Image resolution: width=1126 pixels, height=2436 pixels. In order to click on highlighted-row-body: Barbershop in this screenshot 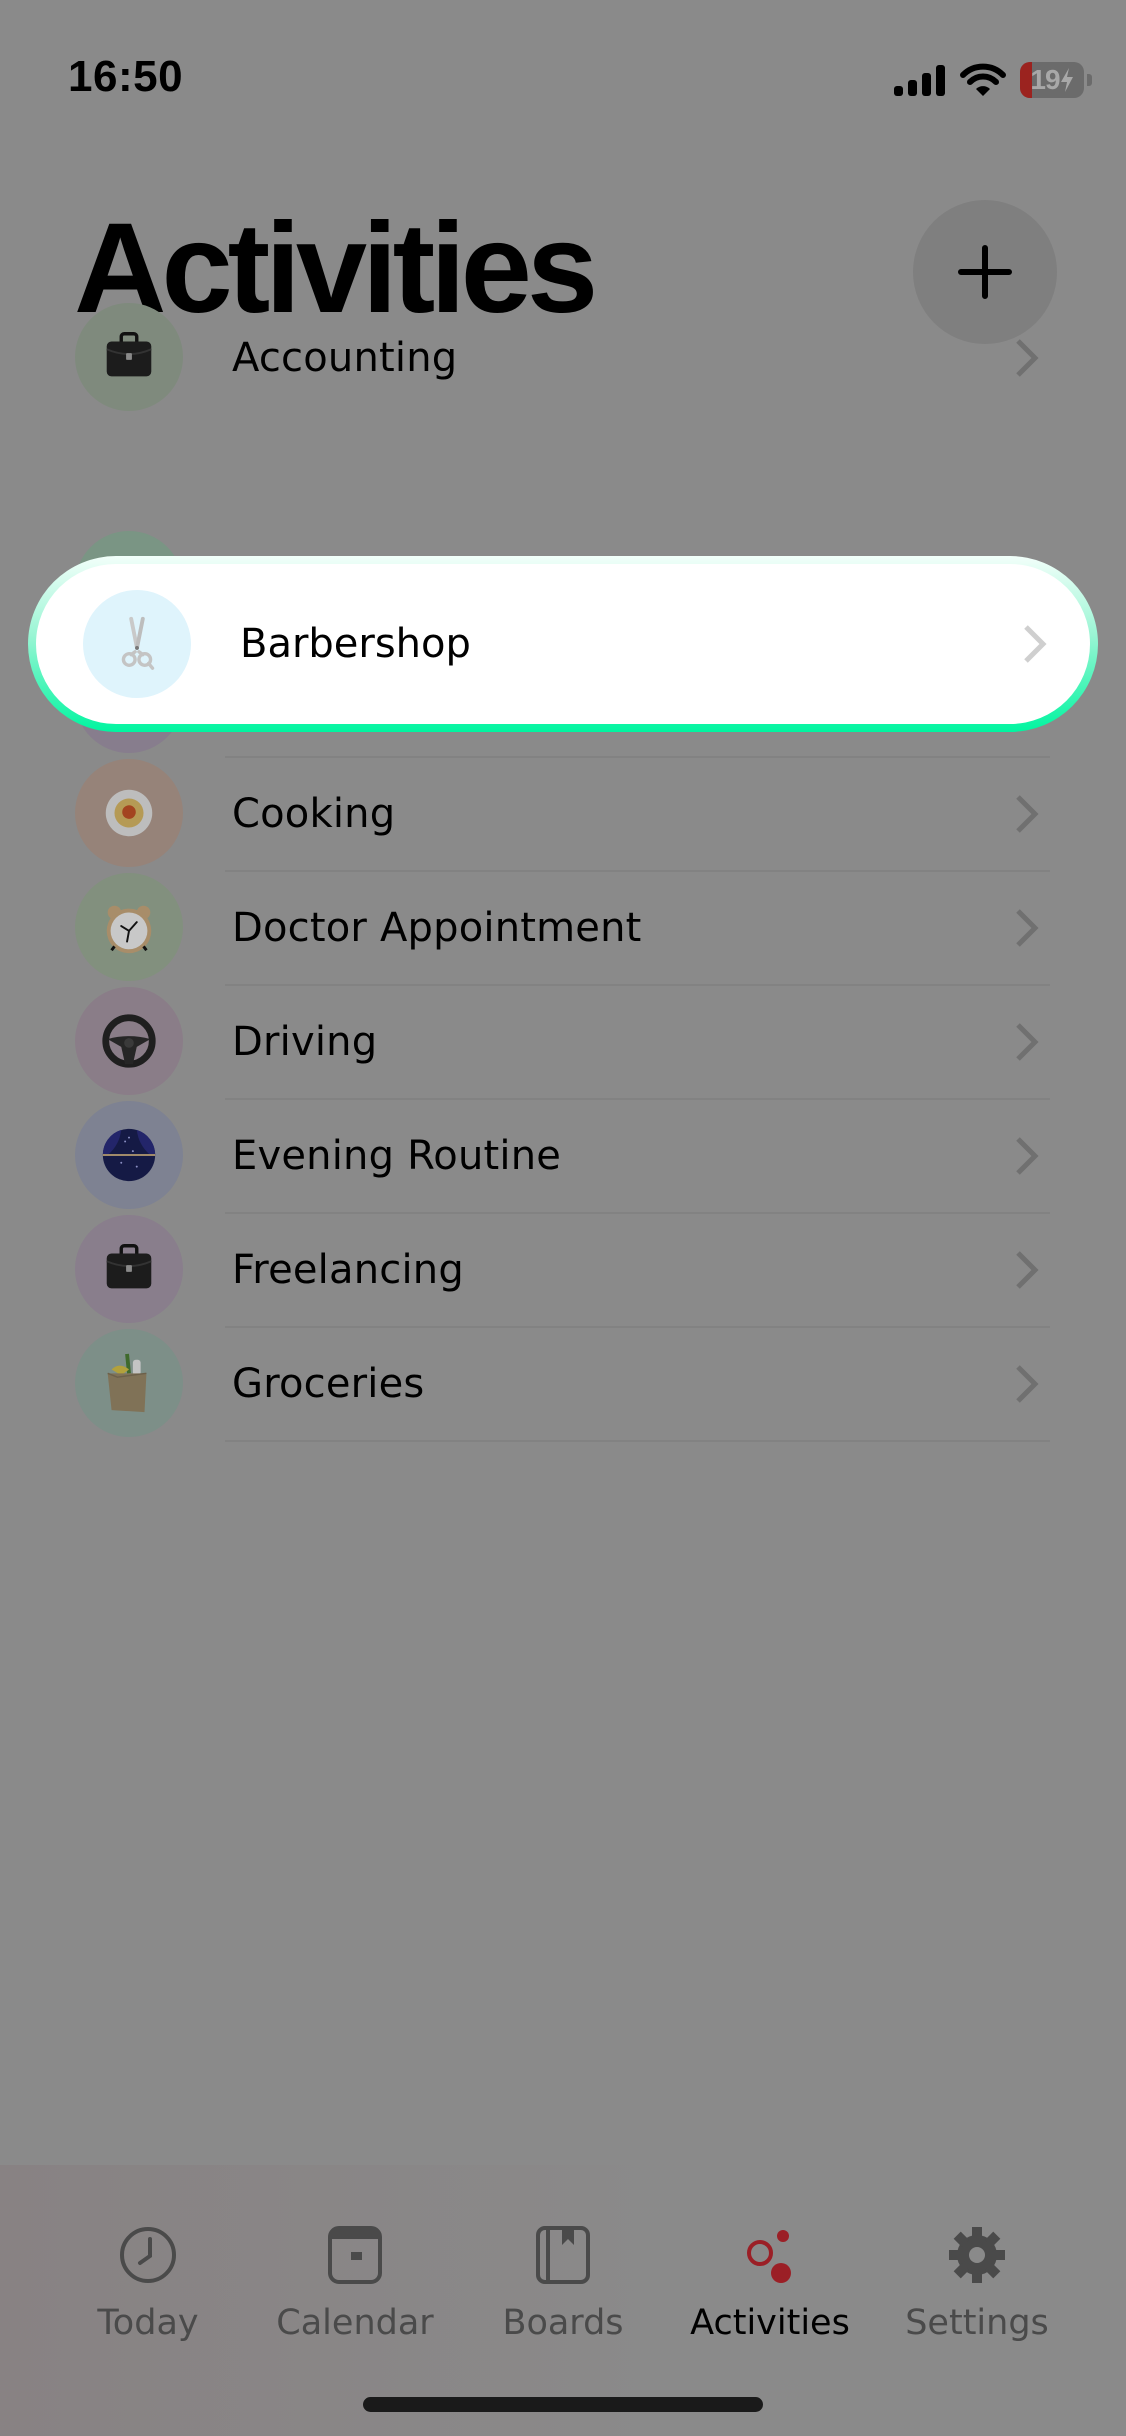, I will do `click(563, 644)`.